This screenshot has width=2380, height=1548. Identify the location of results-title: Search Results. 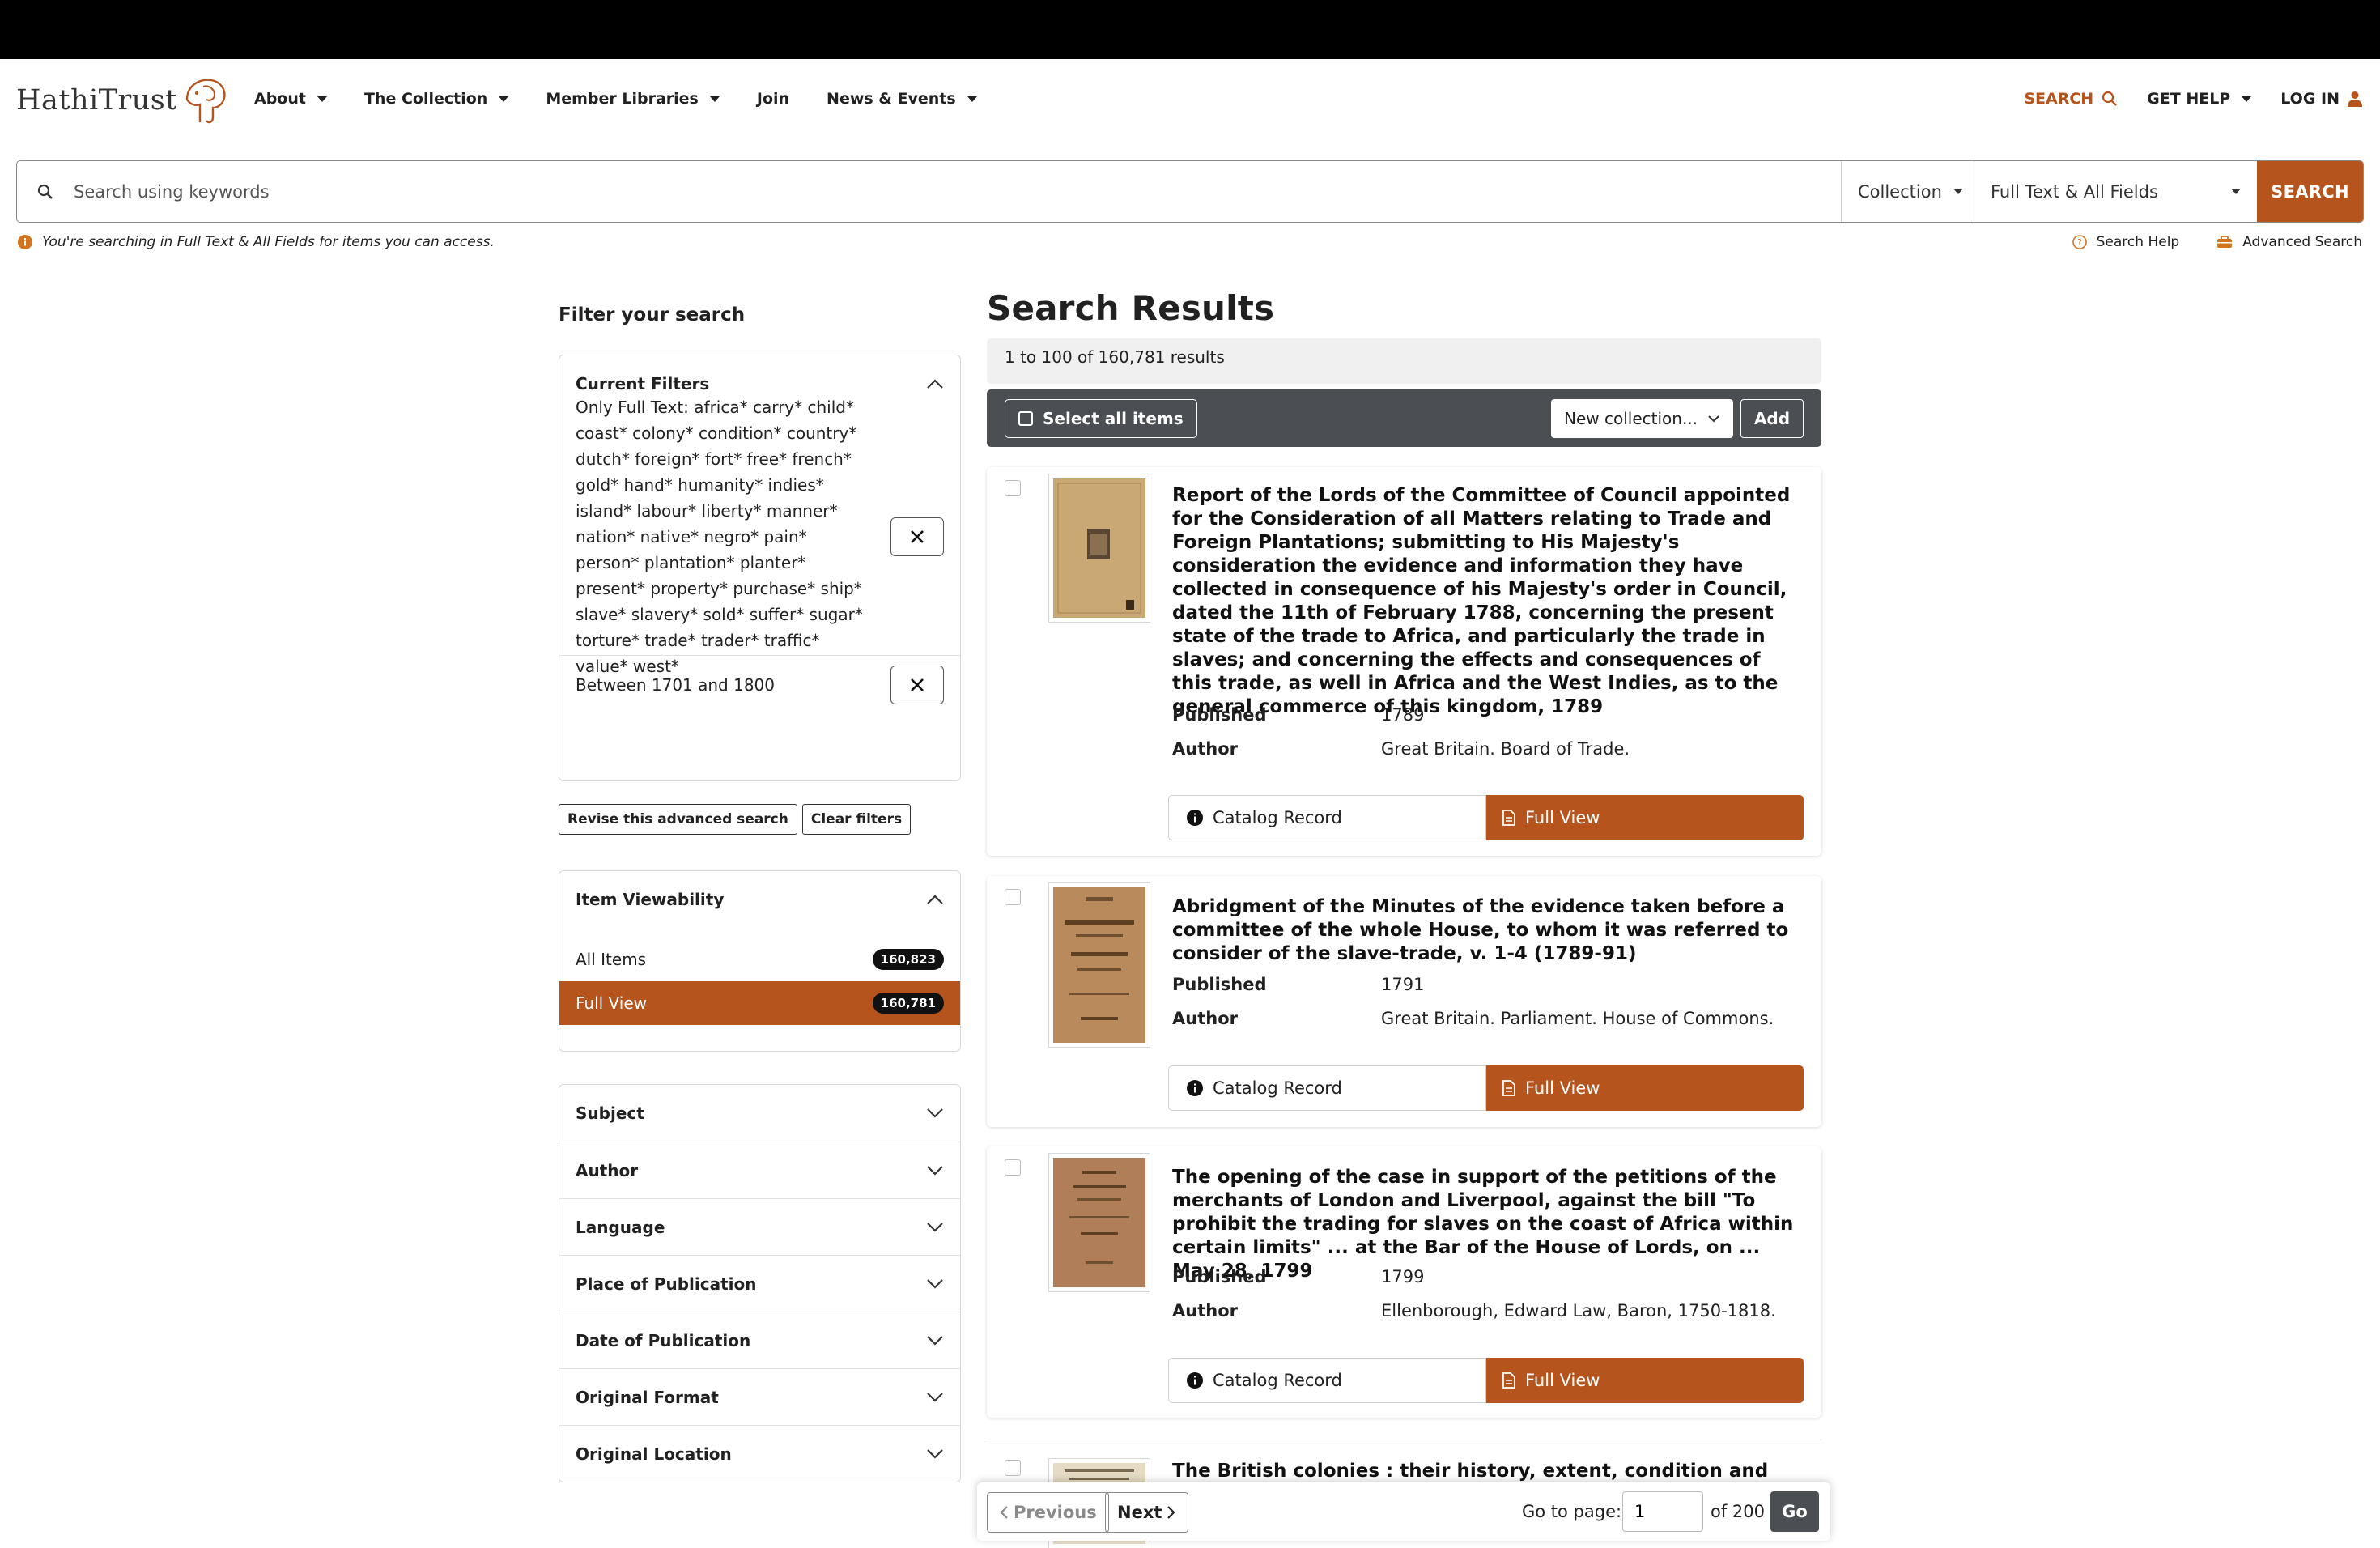
(1131, 308).